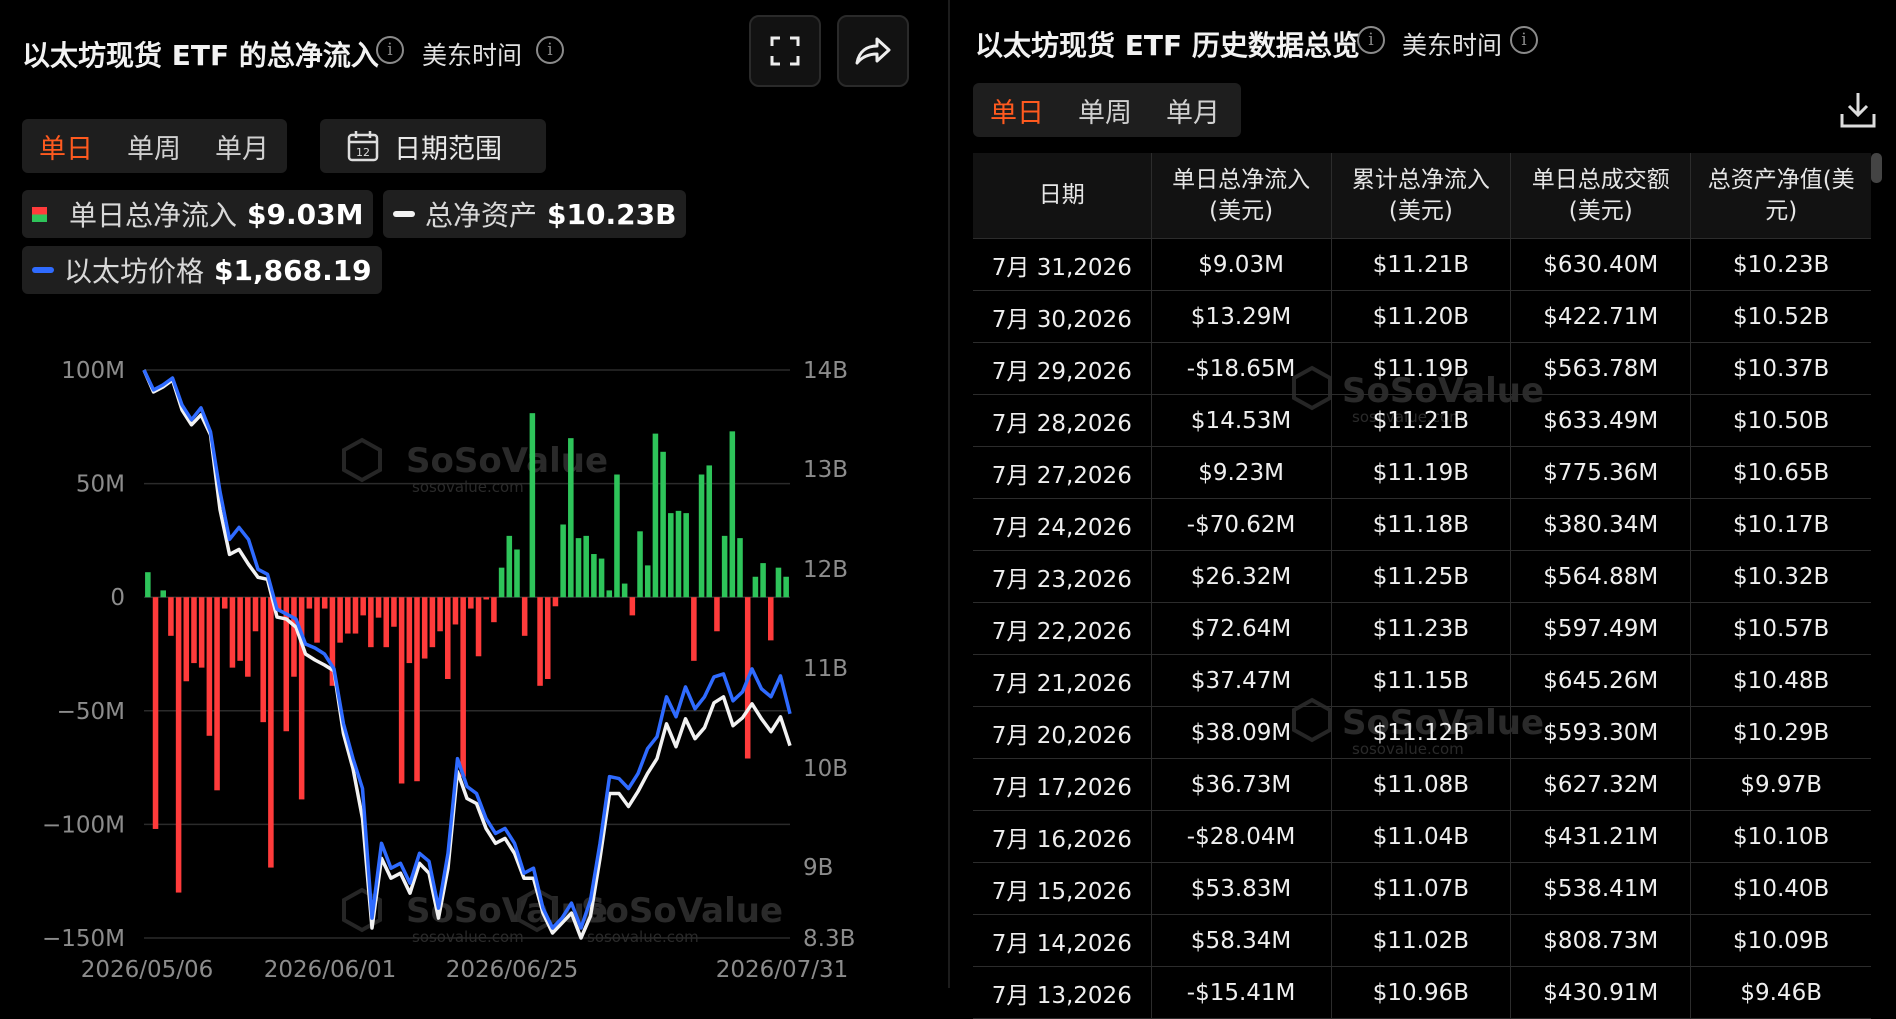 This screenshot has width=1896, height=1019. What do you see at coordinates (1062, 524) in the screenshot?
I see `table-cell: 7月 24,2026` at bounding box center [1062, 524].